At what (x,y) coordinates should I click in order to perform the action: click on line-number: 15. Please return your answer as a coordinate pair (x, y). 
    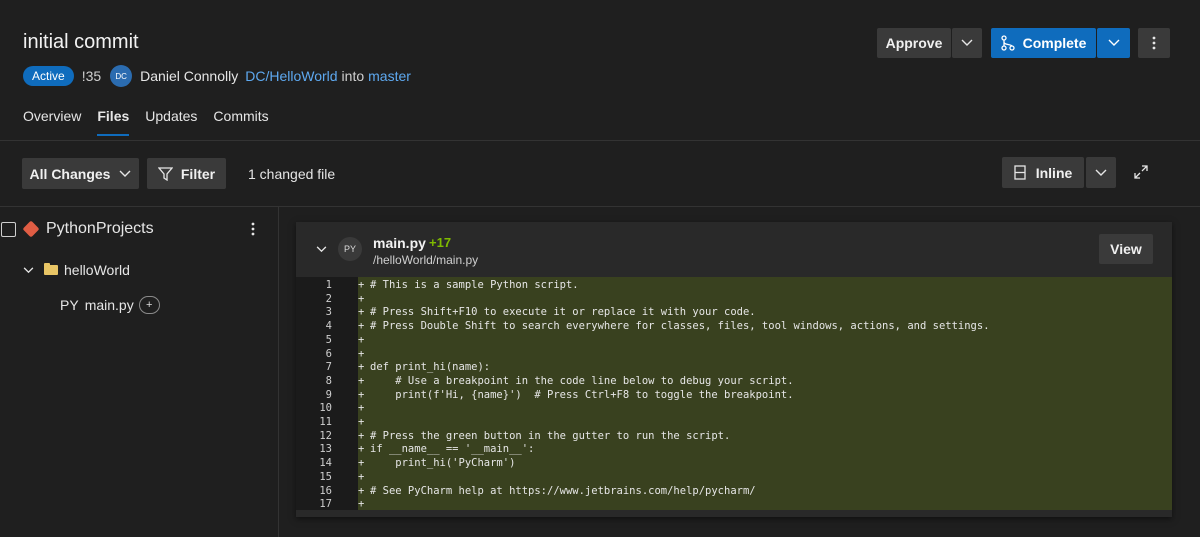
    Looking at the image, I should click on (325, 476).